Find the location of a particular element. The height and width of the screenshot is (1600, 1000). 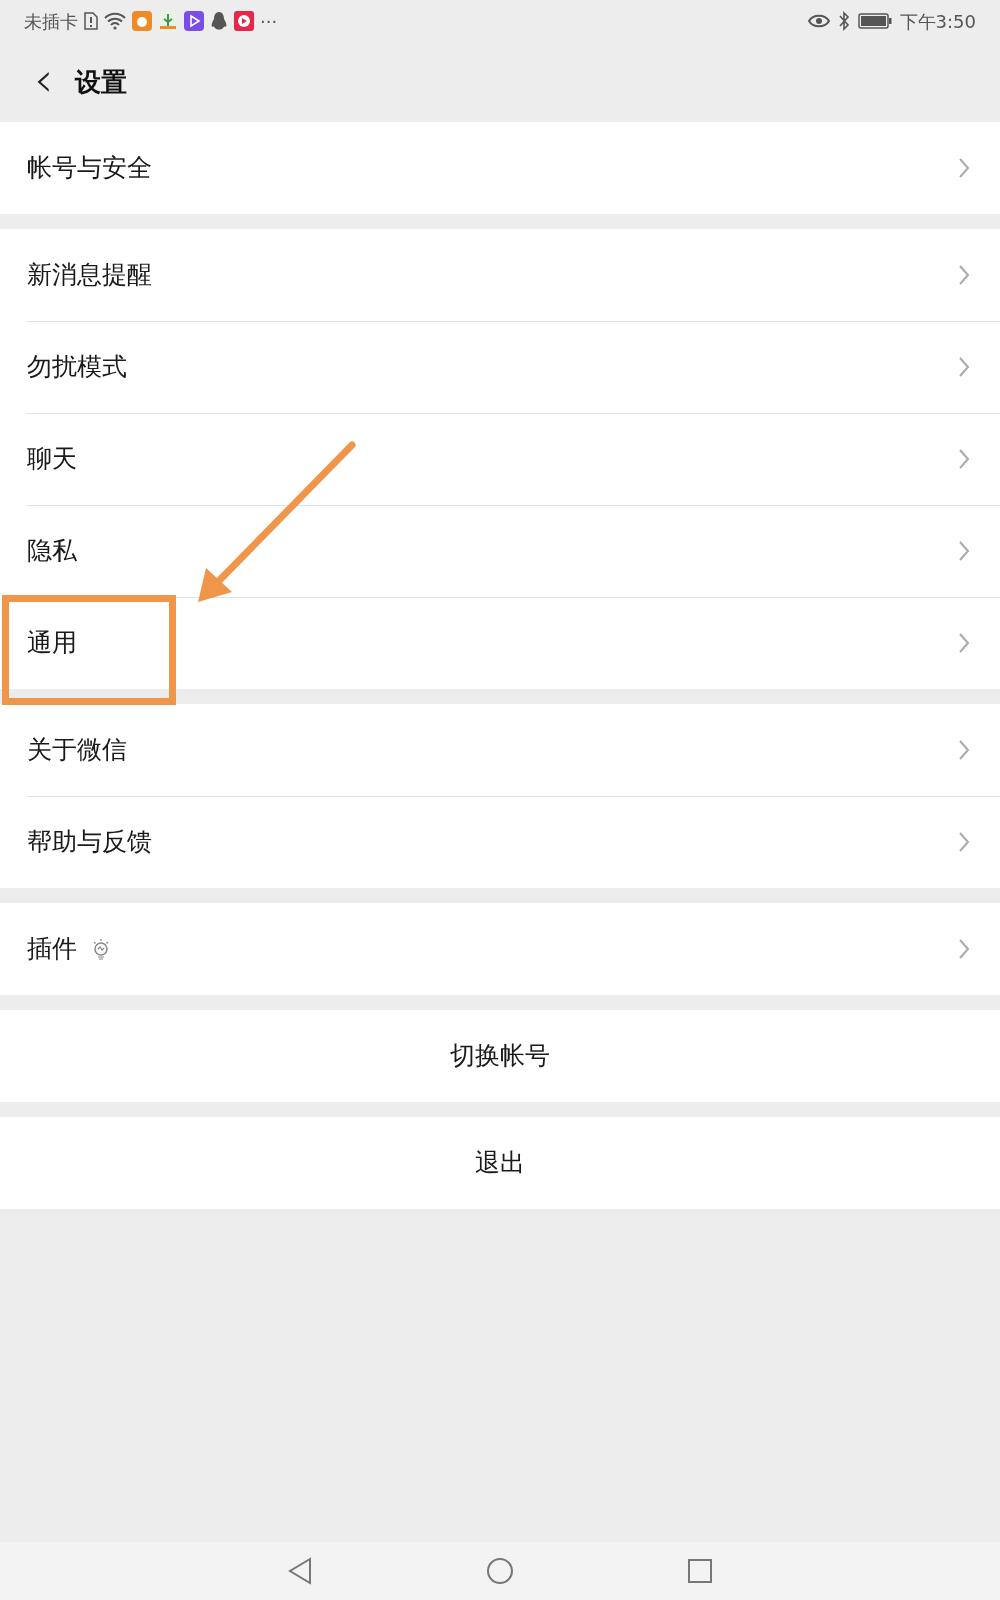

action-button: 退出 is located at coordinates (500, 1163).